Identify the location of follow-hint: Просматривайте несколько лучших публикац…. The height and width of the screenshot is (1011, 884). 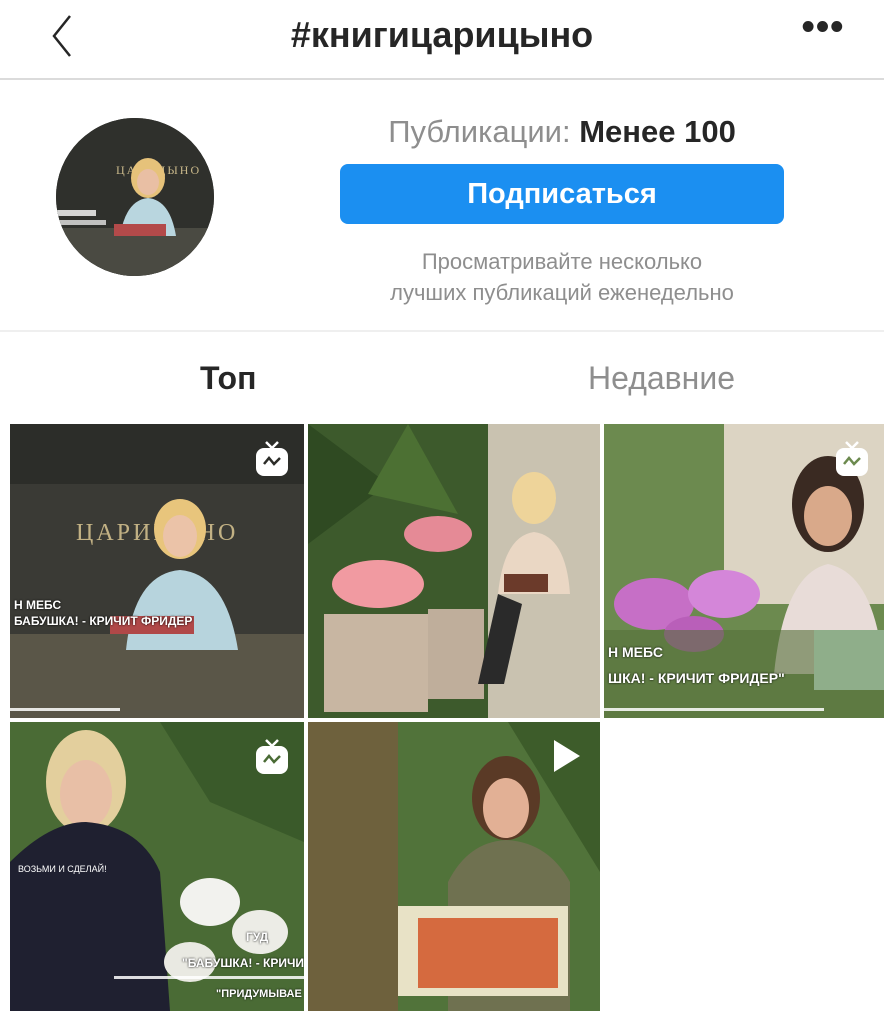
(562, 277).